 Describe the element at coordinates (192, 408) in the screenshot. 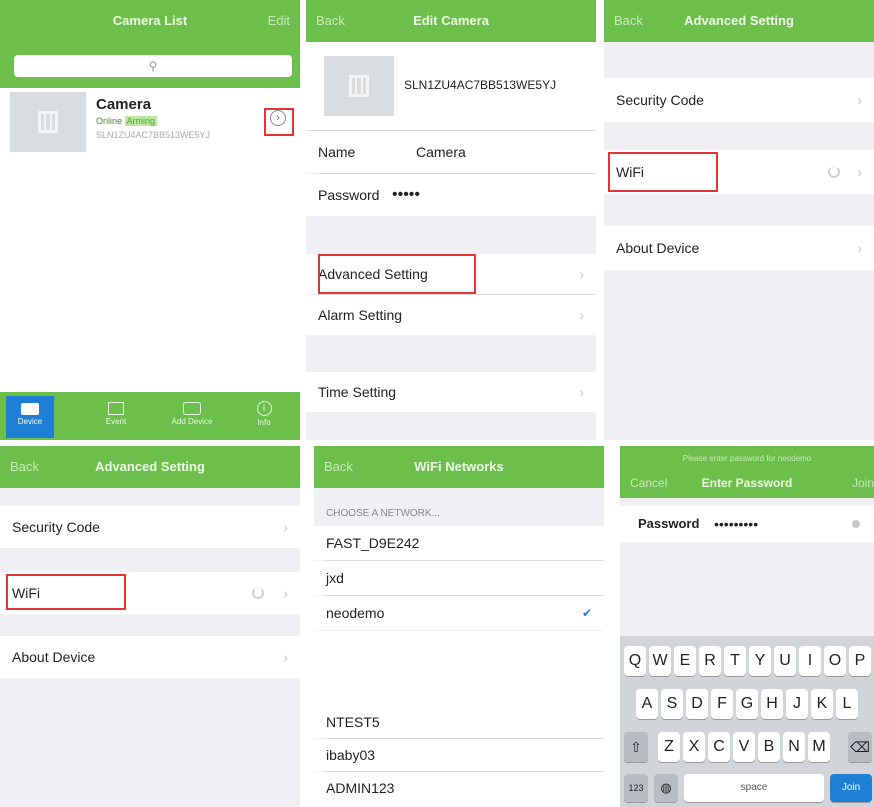

I see `add-device-icon` at that location.